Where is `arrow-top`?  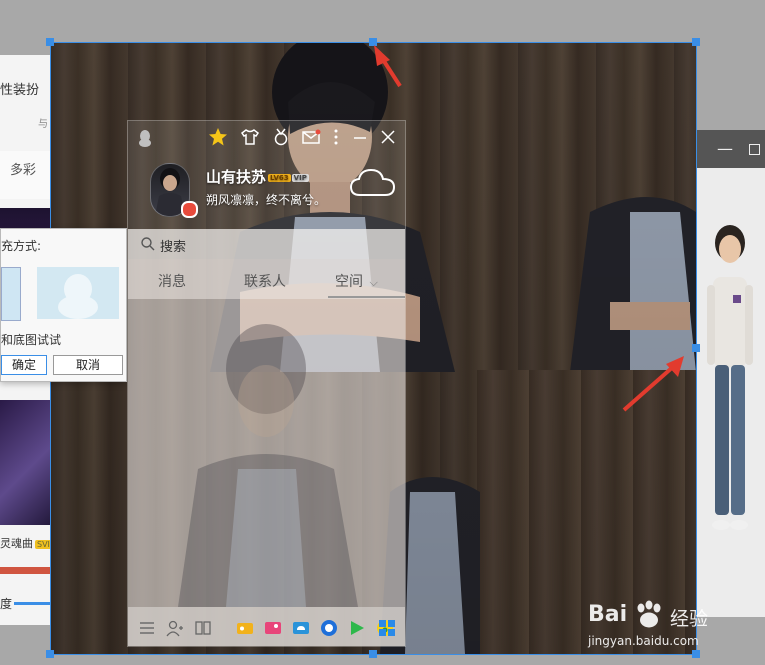 arrow-top is located at coordinates (388, 66).